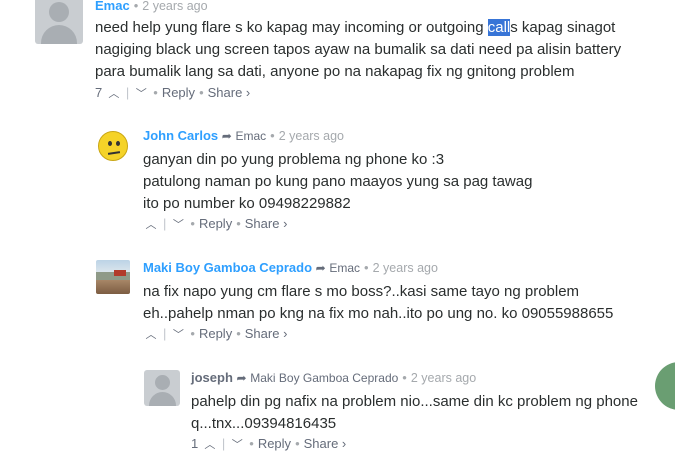 This screenshot has width=675, height=470. Describe the element at coordinates (212, 377) in the screenshot. I see `comment-author: joseph` at that location.